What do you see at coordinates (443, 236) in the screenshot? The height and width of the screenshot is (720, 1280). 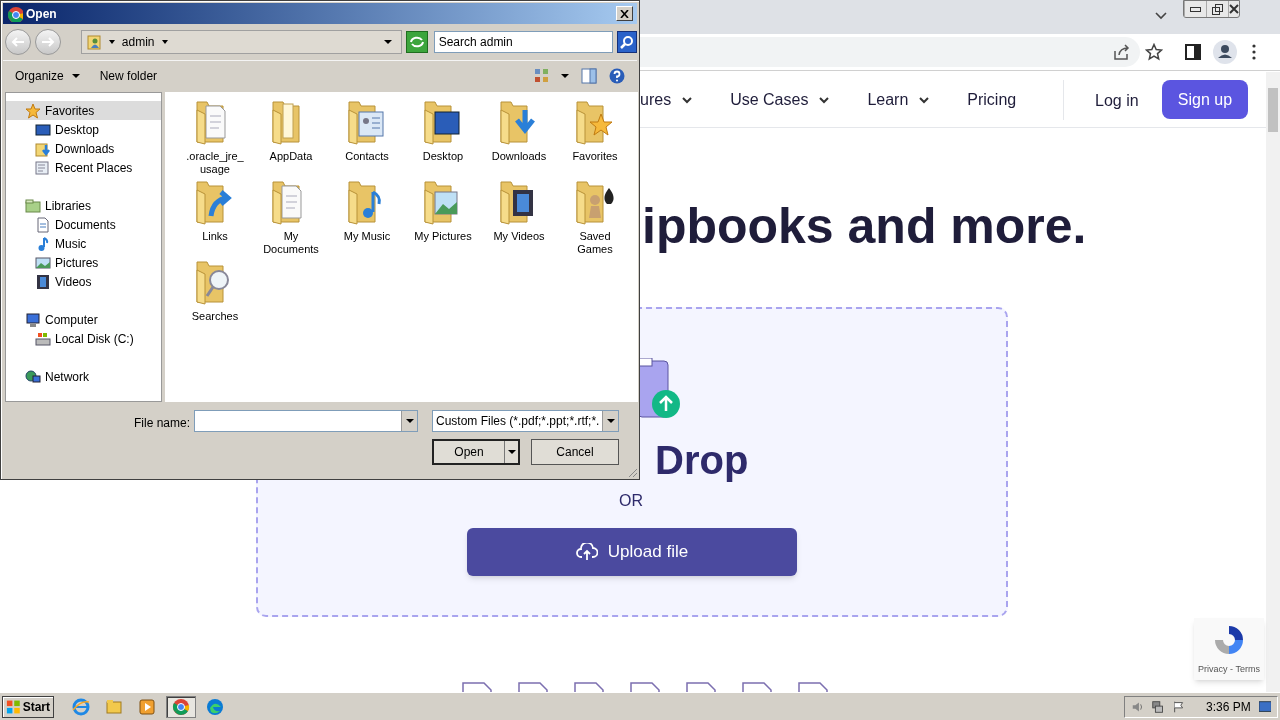 I see `file-name: My Pictures` at bounding box center [443, 236].